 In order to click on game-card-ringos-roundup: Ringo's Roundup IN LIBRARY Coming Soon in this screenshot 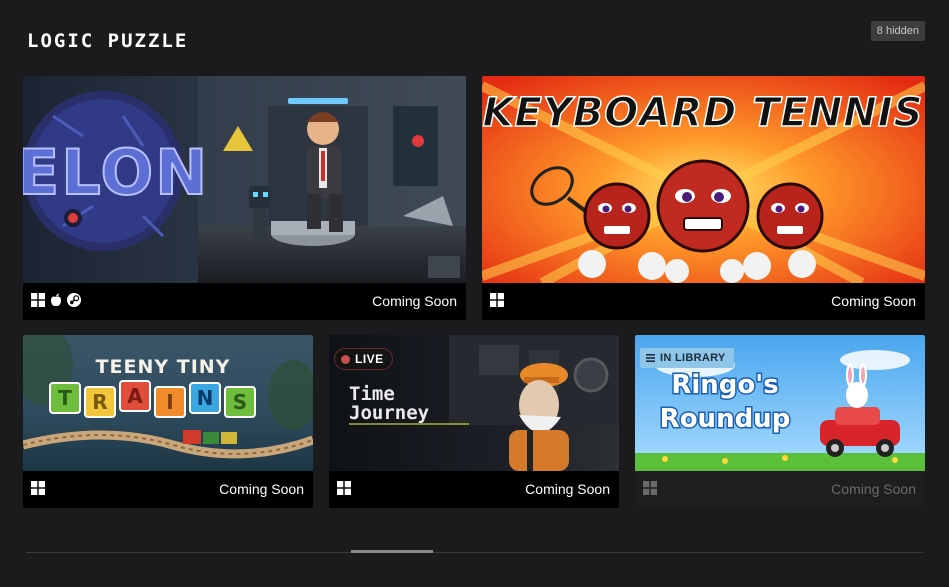, I will do `click(780, 421)`.